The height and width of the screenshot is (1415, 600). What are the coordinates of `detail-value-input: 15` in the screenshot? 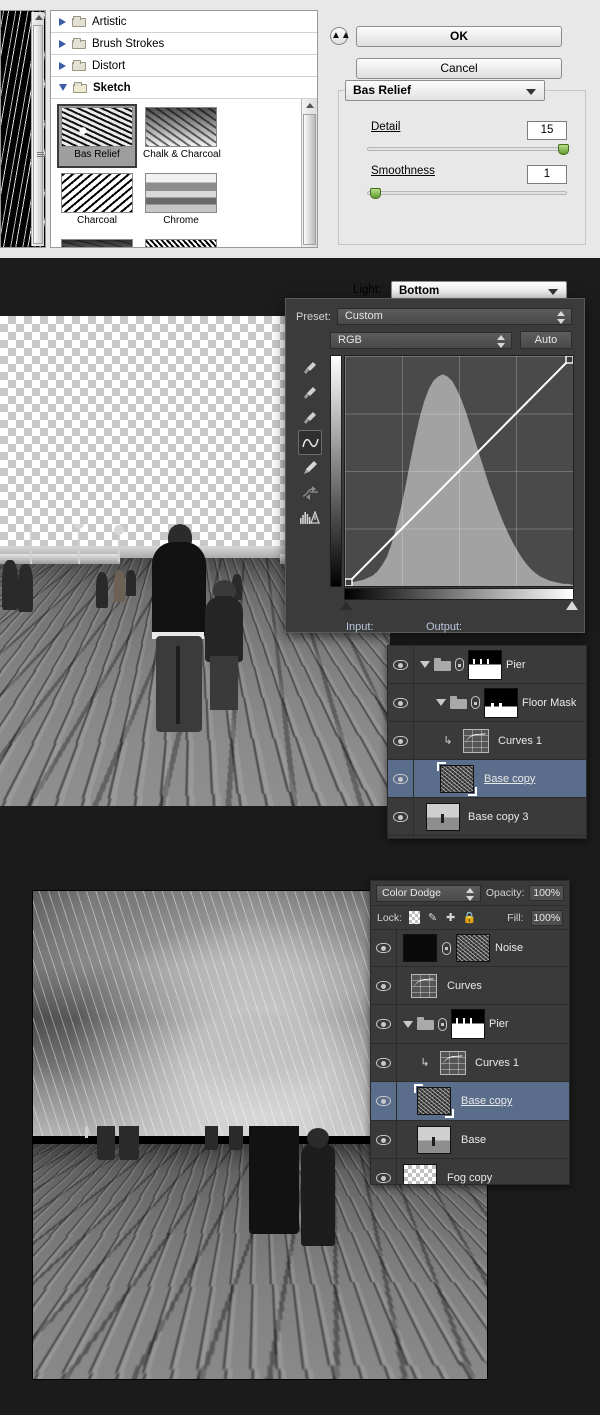 It's located at (547, 130).